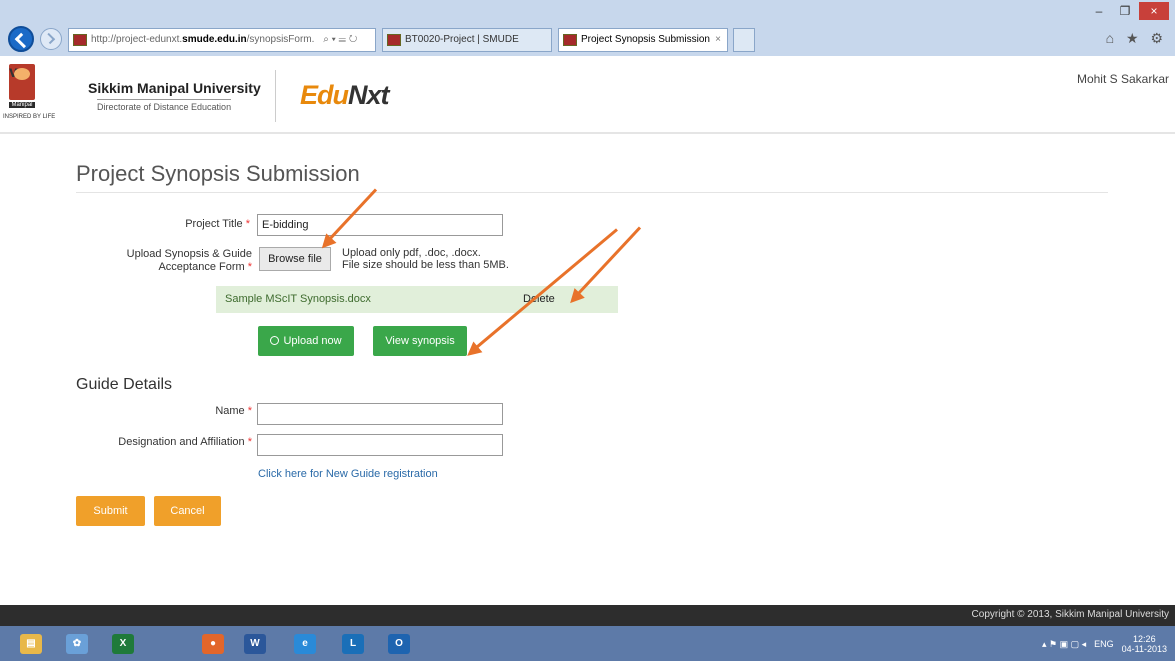 The image size is (1175, 661). I want to click on taskbar-app: L, so click(353, 643).